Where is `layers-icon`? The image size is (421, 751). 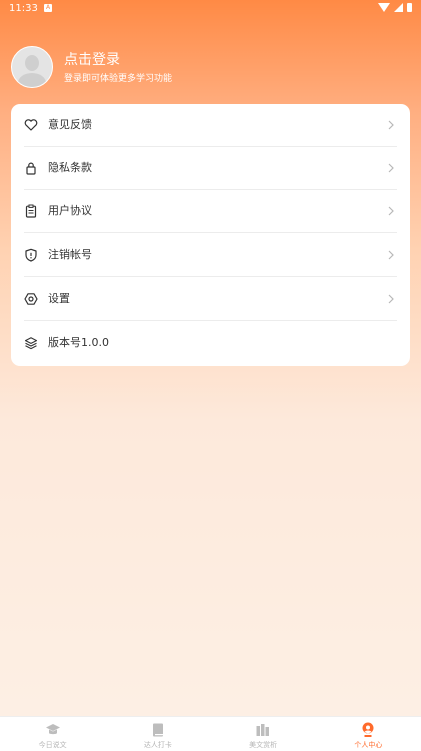 layers-icon is located at coordinates (31, 343).